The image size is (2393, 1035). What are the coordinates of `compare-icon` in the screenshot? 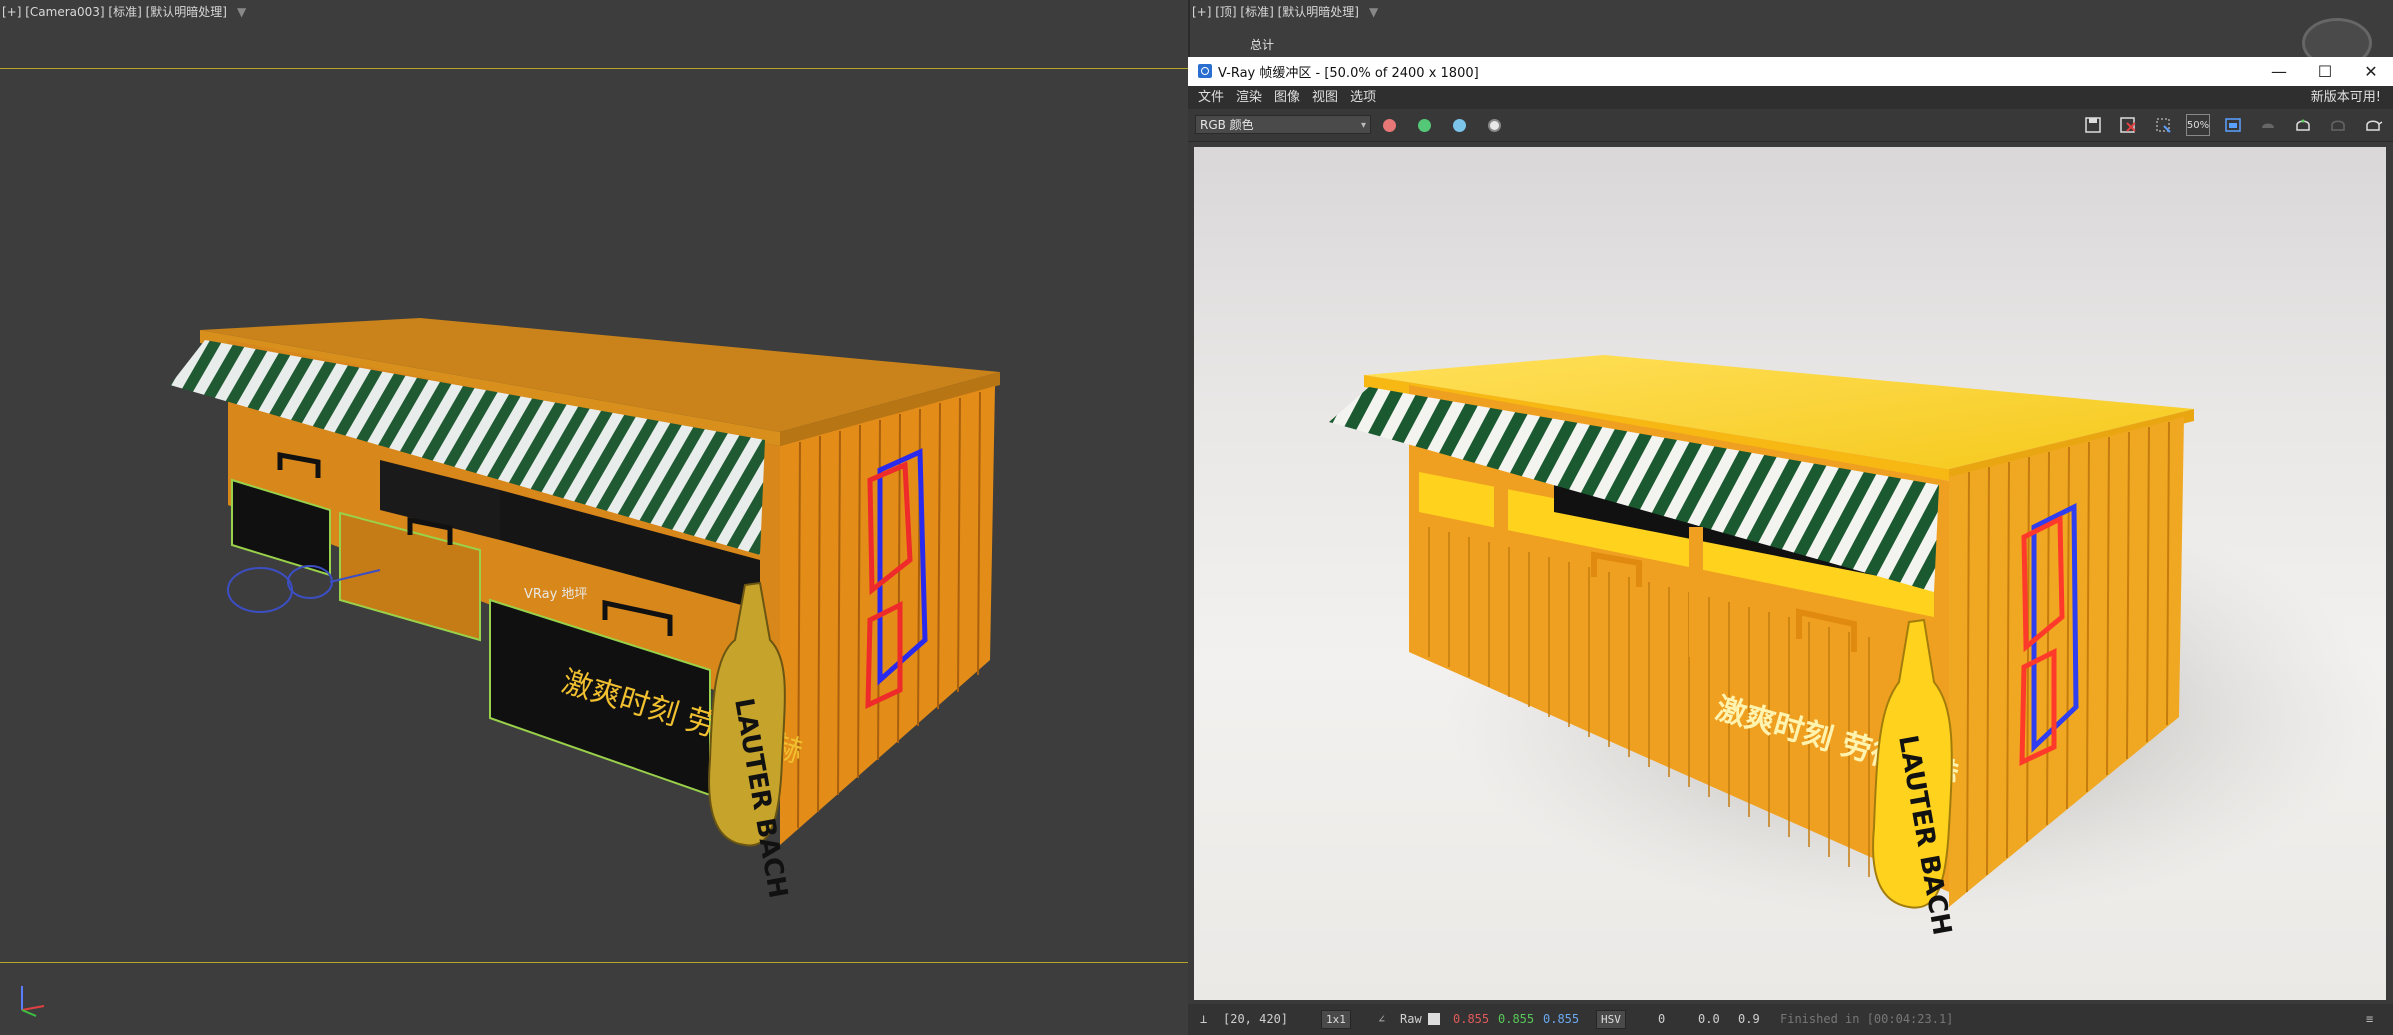 It's located at (2233, 125).